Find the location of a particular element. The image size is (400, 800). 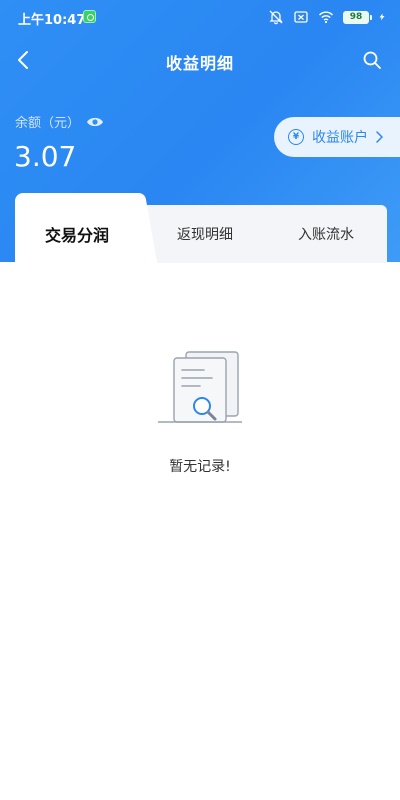

status-bar: 上午10:47 98 is located at coordinates (200, 17).